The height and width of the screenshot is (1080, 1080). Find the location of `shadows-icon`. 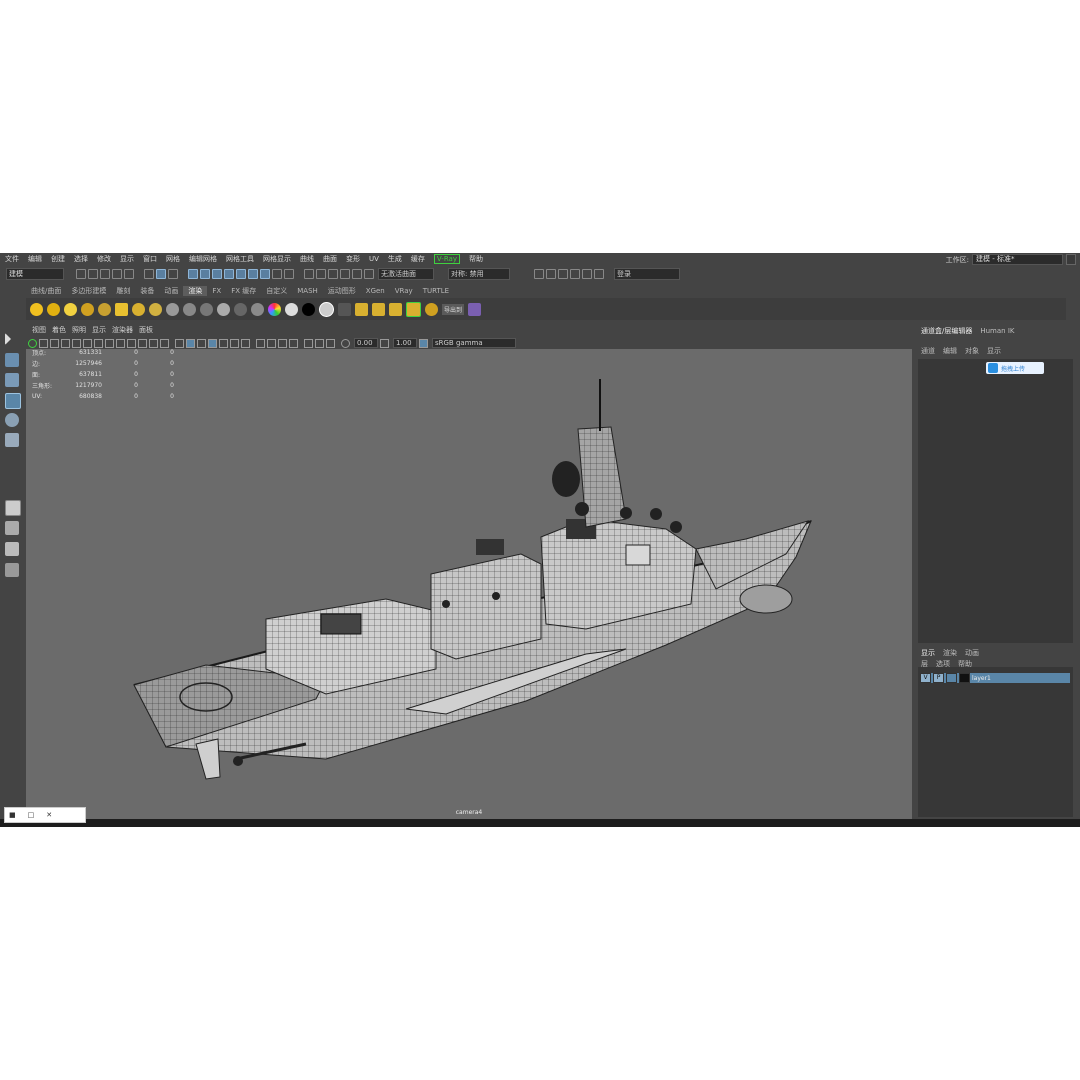

shadows-icon is located at coordinates (245, 343).